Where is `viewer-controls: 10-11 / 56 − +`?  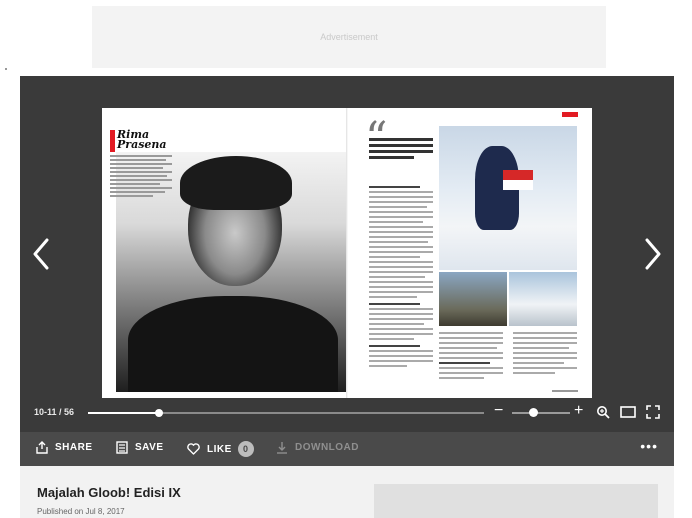 viewer-controls: 10-11 / 56 − + is located at coordinates (347, 415).